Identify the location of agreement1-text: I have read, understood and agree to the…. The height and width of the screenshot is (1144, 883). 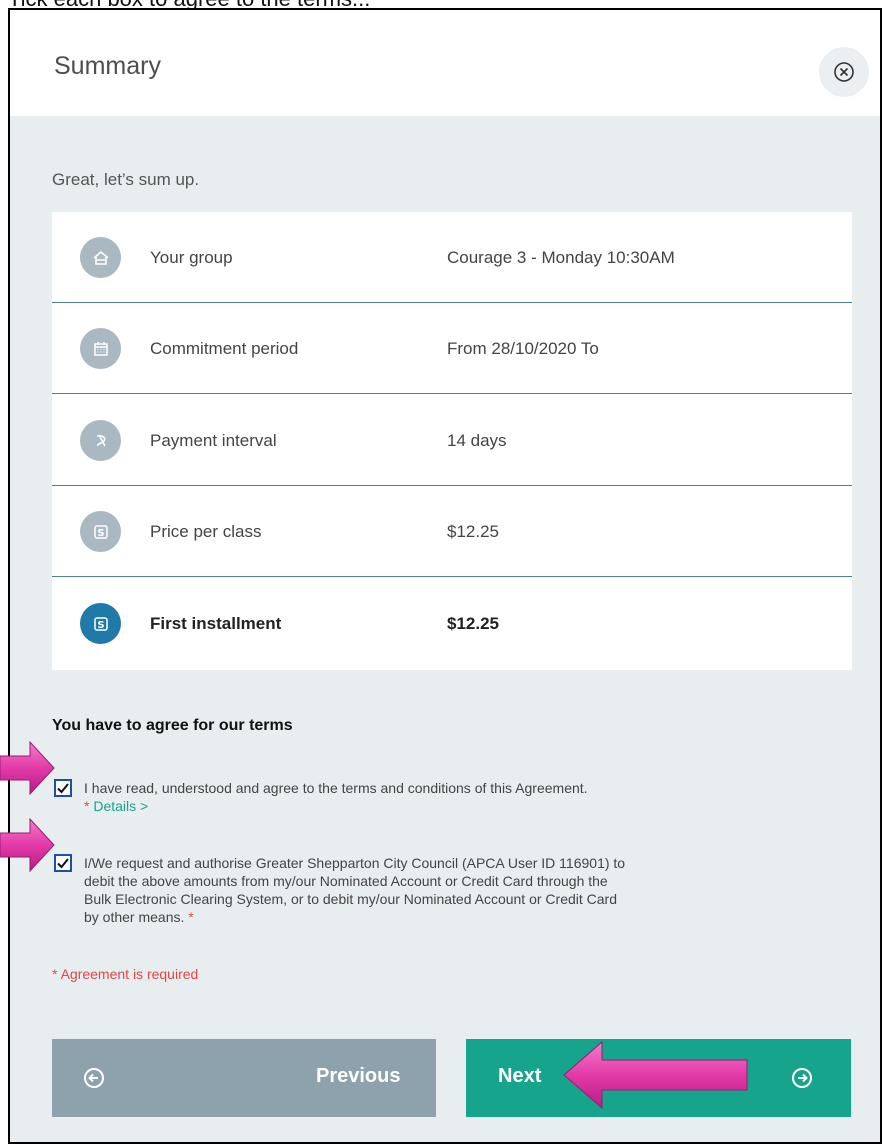
(336, 788).